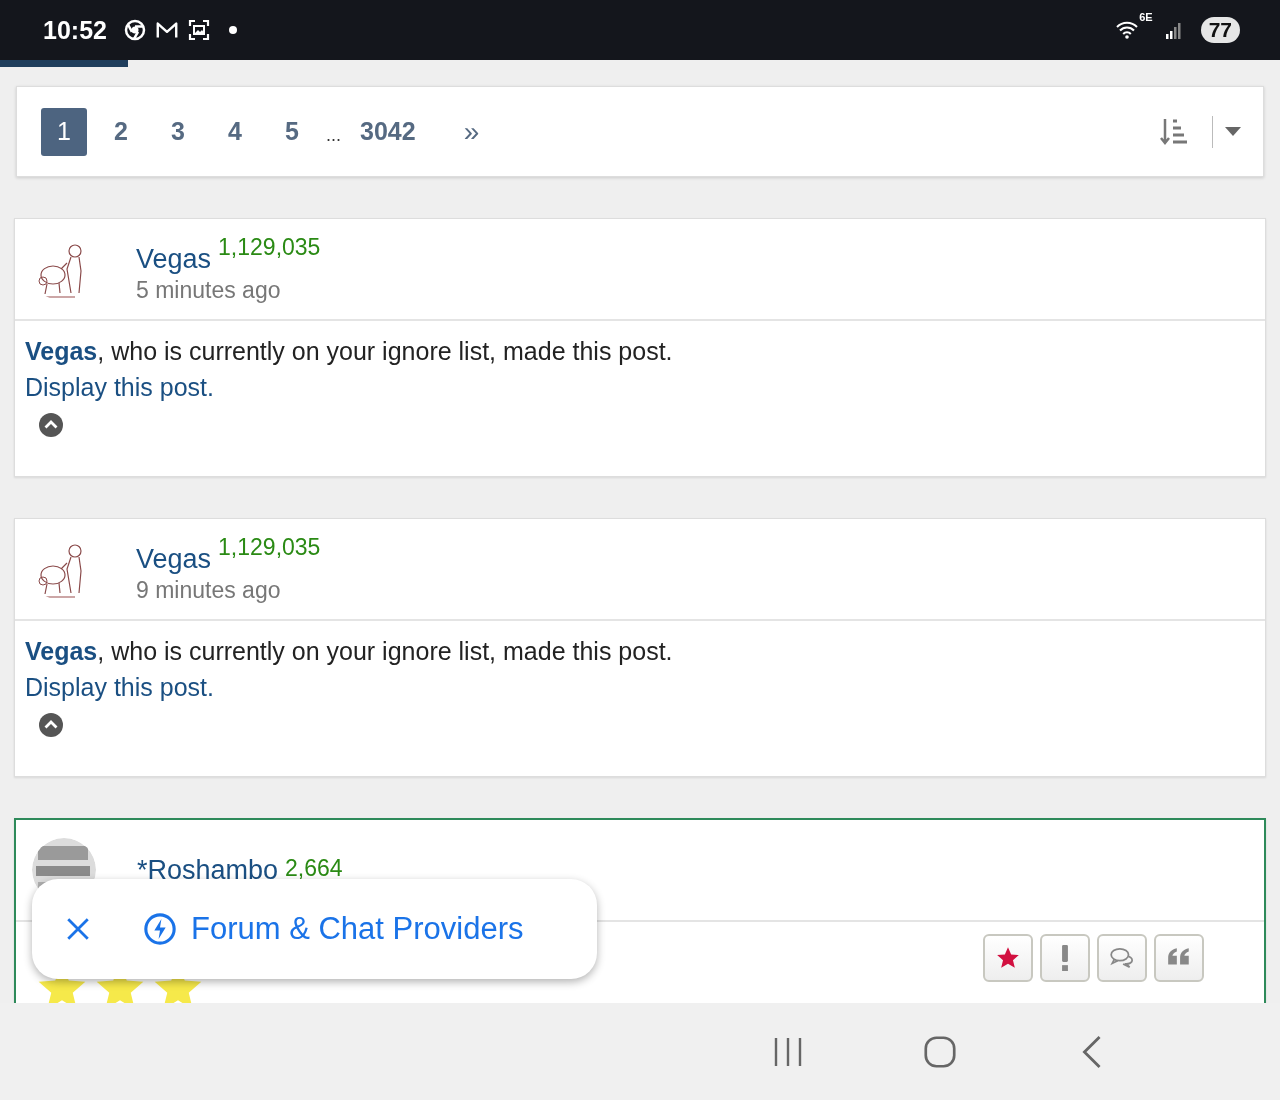  What do you see at coordinates (232, 30) in the screenshot?
I see `notification-dot` at bounding box center [232, 30].